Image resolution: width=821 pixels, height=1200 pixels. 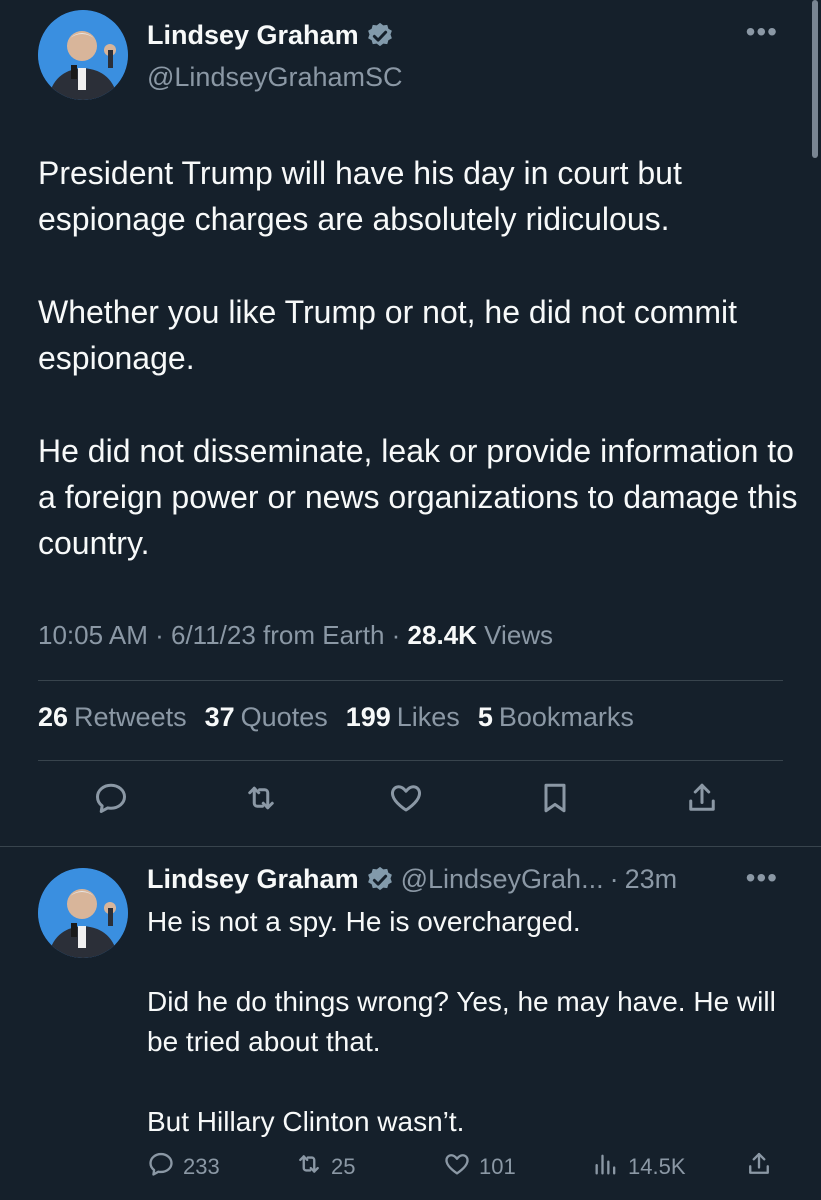 I want to click on views-count: 14.5K, so click(x=657, y=1166).